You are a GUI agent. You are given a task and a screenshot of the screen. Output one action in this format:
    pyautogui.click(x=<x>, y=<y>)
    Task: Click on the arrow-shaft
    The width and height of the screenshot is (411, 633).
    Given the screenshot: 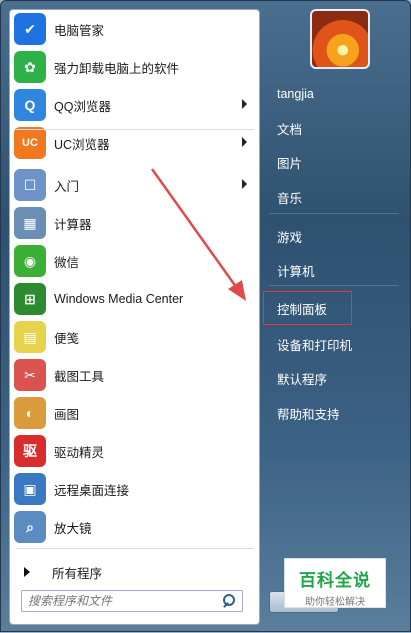 What is the action you would take?
    pyautogui.click(x=195, y=230)
    